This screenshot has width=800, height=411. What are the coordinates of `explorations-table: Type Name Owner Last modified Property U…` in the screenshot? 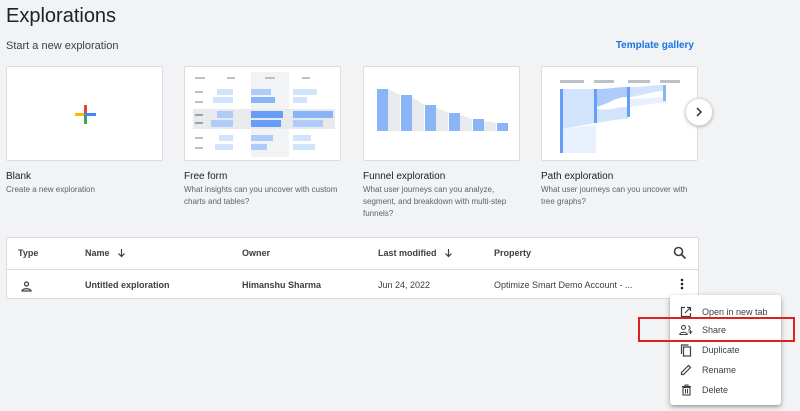 It's located at (352, 268).